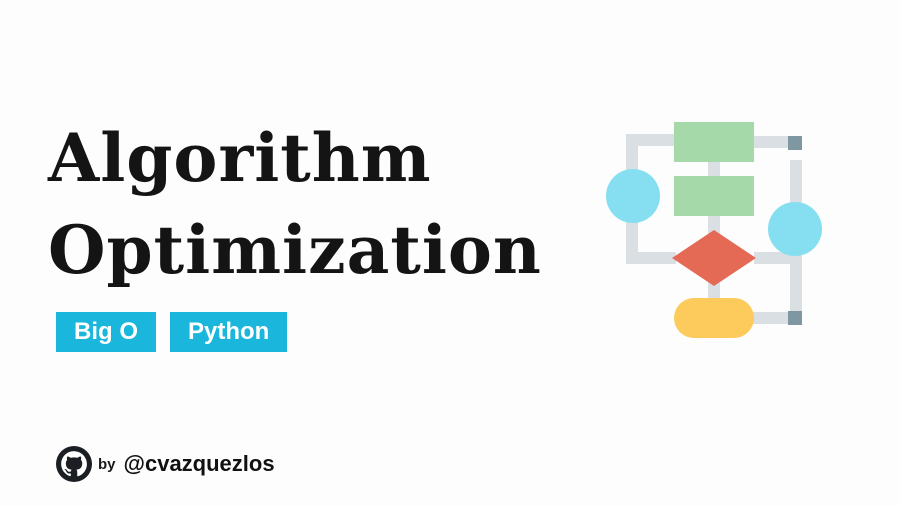 Image resolution: width=900 pixels, height=506 pixels. Describe the element at coordinates (714, 318) in the screenshot. I see `end-terminal` at that location.